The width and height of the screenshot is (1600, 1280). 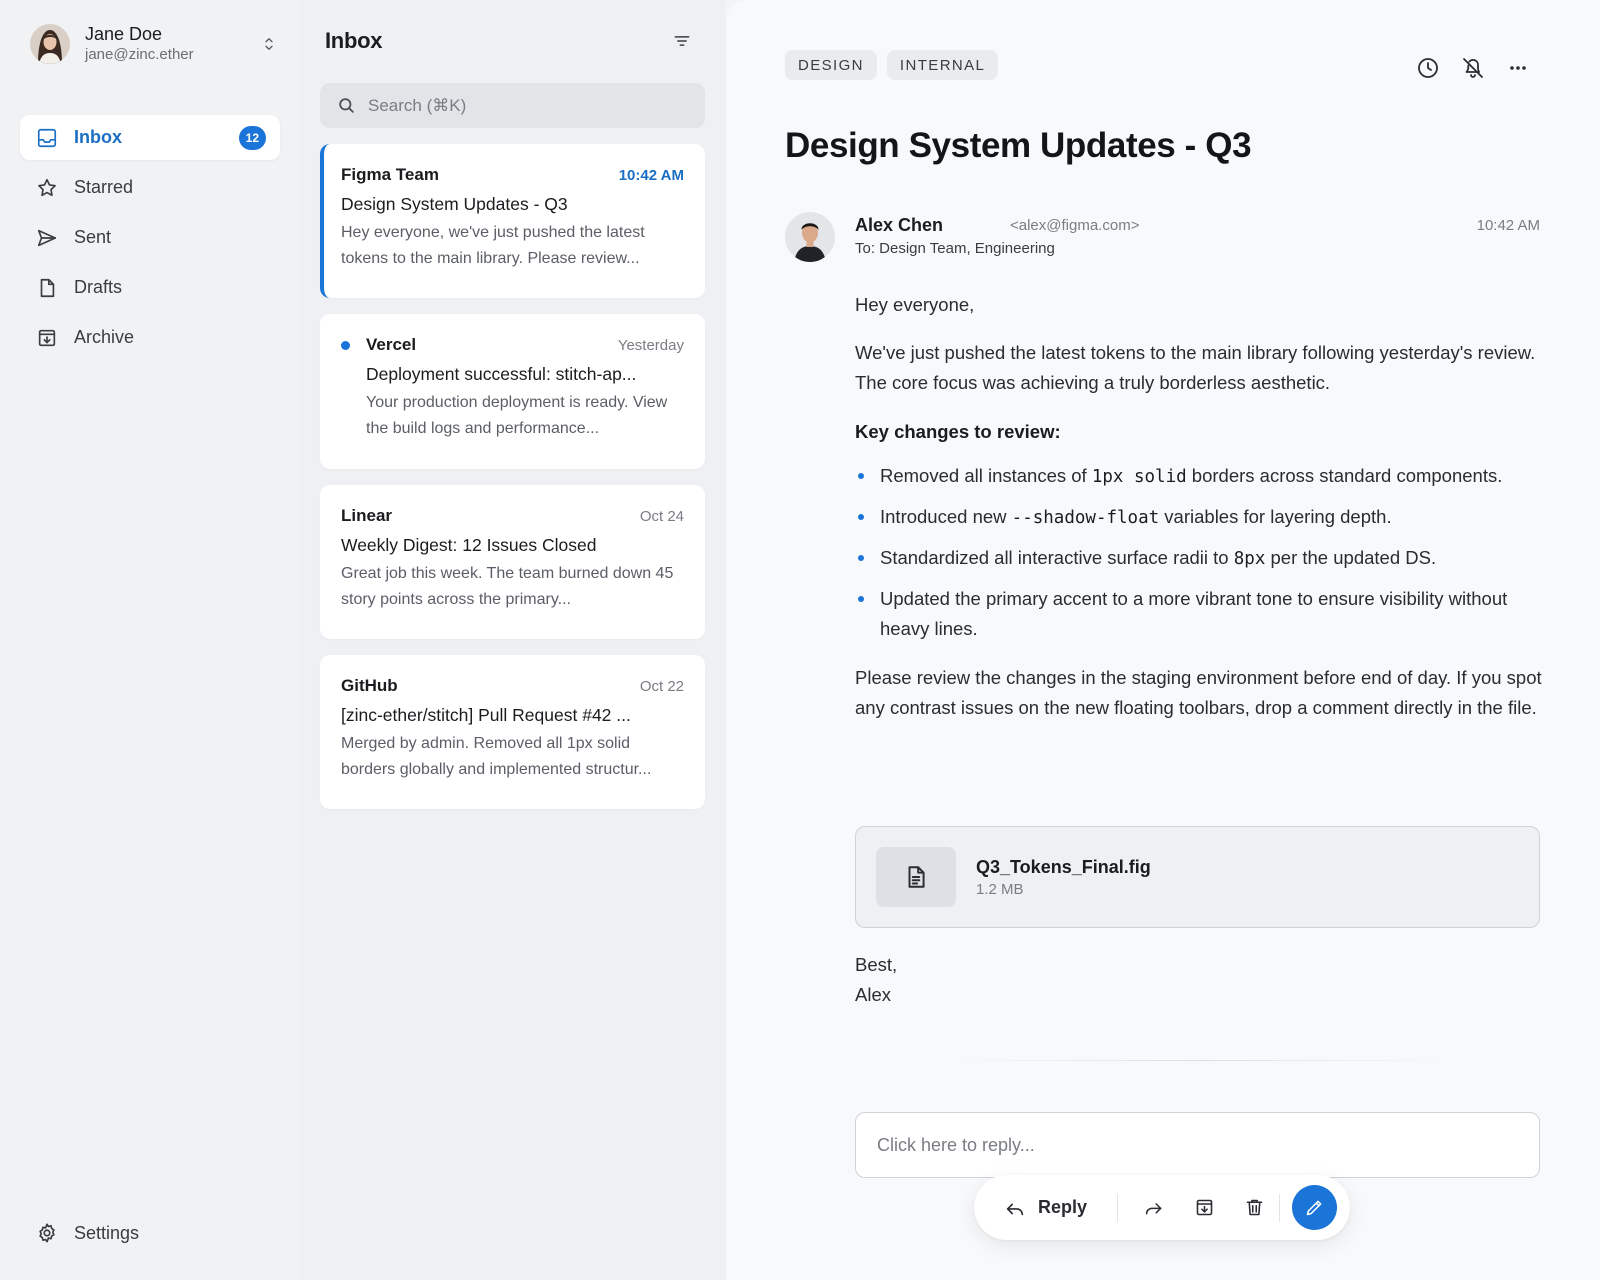 I want to click on reply-input, so click(x=1197, y=1145).